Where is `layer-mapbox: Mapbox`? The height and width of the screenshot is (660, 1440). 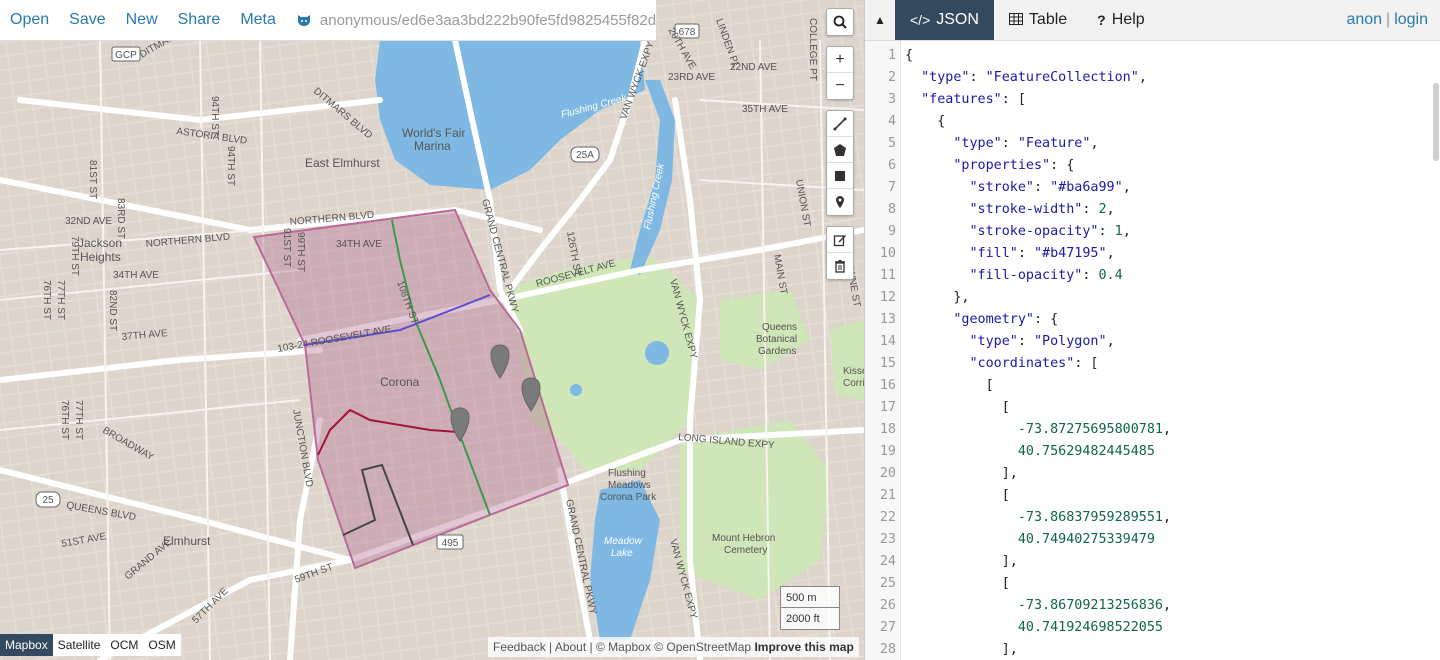
layer-mapbox: Mapbox is located at coordinates (26, 645).